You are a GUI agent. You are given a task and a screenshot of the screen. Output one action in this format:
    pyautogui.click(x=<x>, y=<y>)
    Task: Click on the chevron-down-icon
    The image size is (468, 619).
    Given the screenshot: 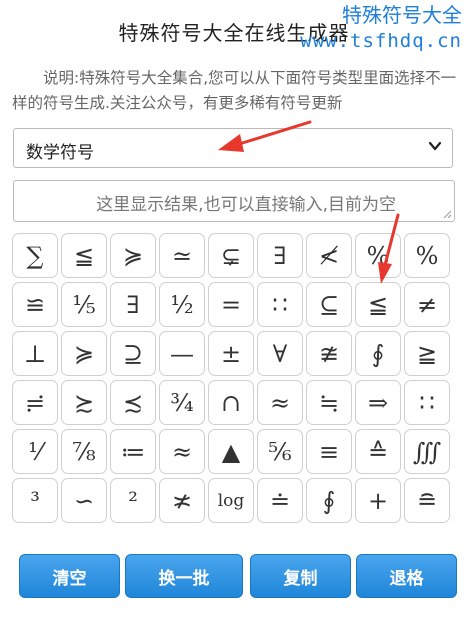 What is the action you would take?
    pyautogui.click(x=435, y=146)
    